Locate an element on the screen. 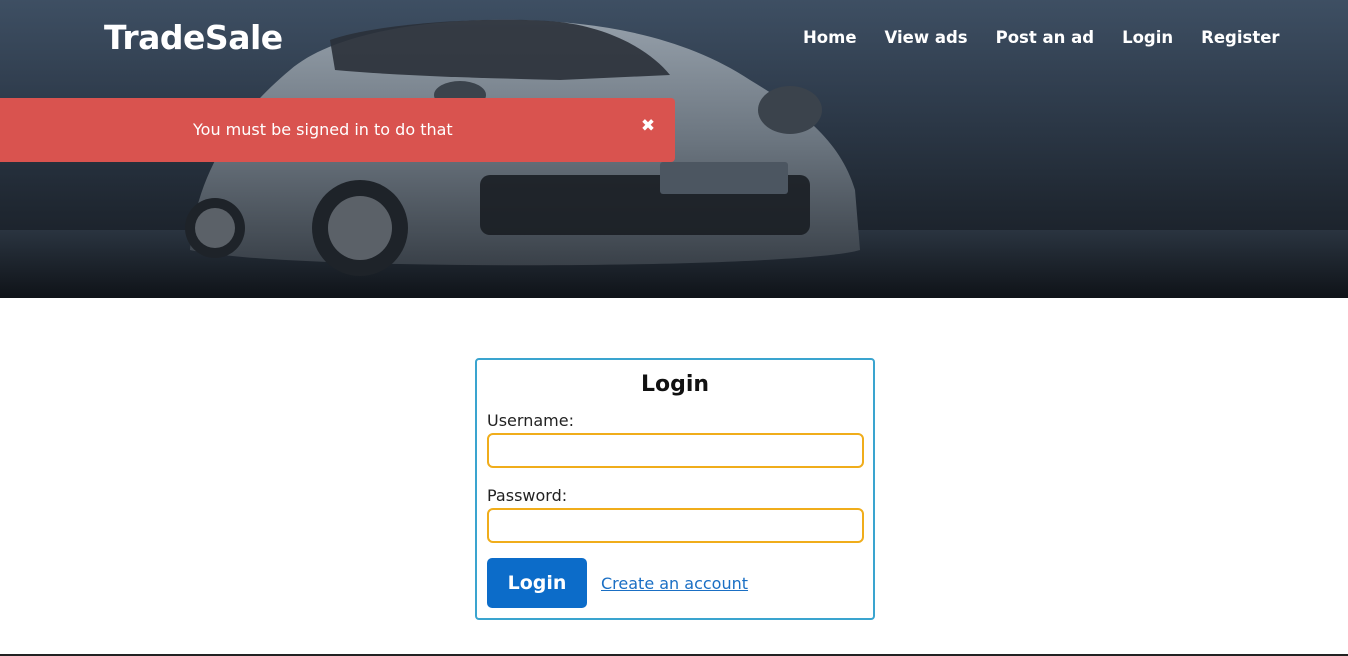 The height and width of the screenshot is (656, 1348). nav-post-ad: Post an ad is located at coordinates (1045, 37).